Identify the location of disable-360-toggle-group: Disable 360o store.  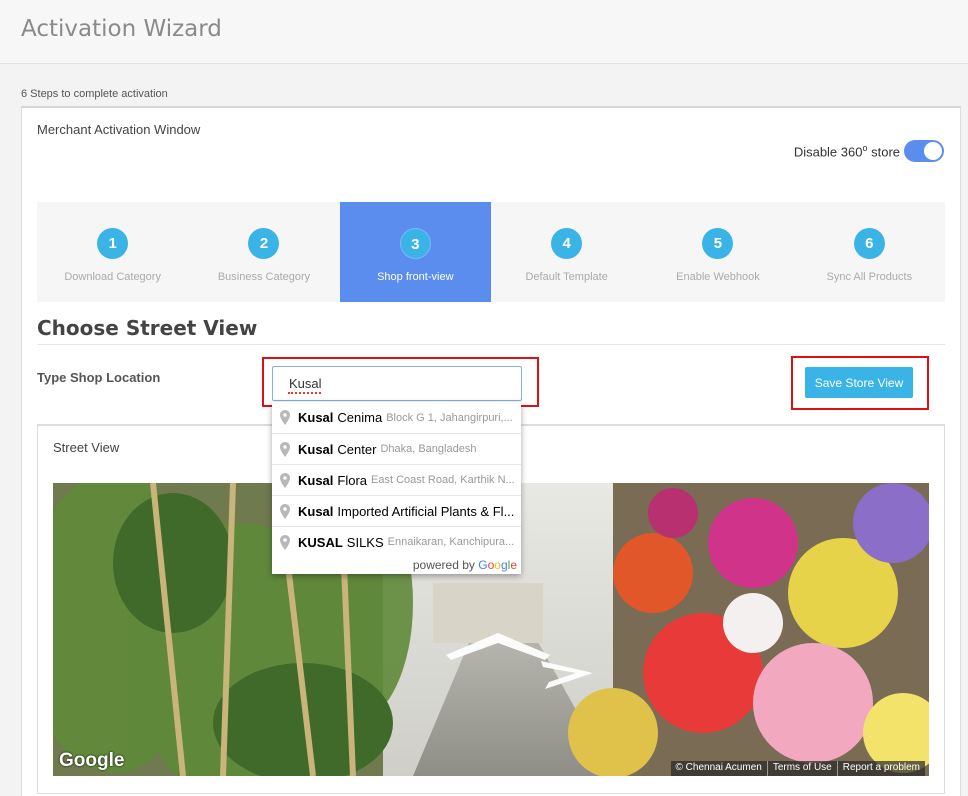
(869, 151).